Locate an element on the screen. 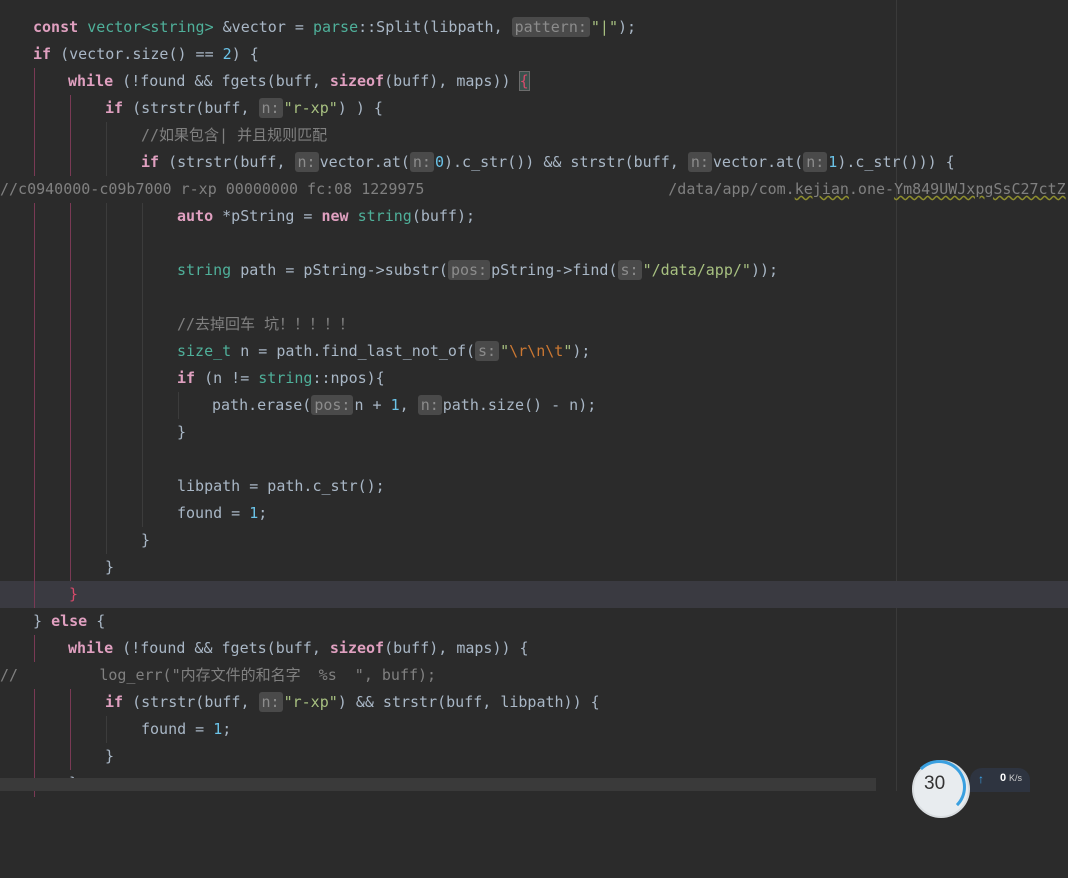 This screenshot has height=878, width=1068. code-comment: // log_err("内存文件的和名字 %s ", buff); is located at coordinates (218, 675).